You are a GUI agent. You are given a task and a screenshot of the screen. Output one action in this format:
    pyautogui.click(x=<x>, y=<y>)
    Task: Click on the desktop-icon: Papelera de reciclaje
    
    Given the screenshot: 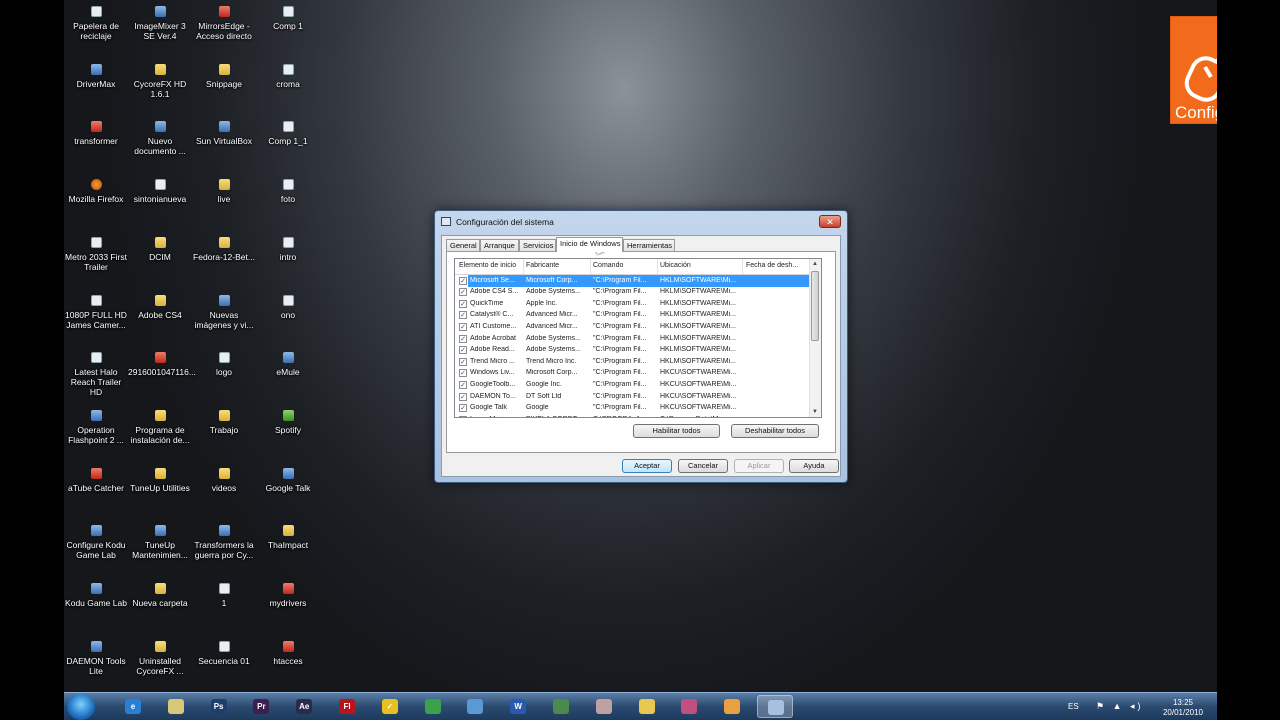 What is the action you would take?
    pyautogui.click(x=96, y=20)
    